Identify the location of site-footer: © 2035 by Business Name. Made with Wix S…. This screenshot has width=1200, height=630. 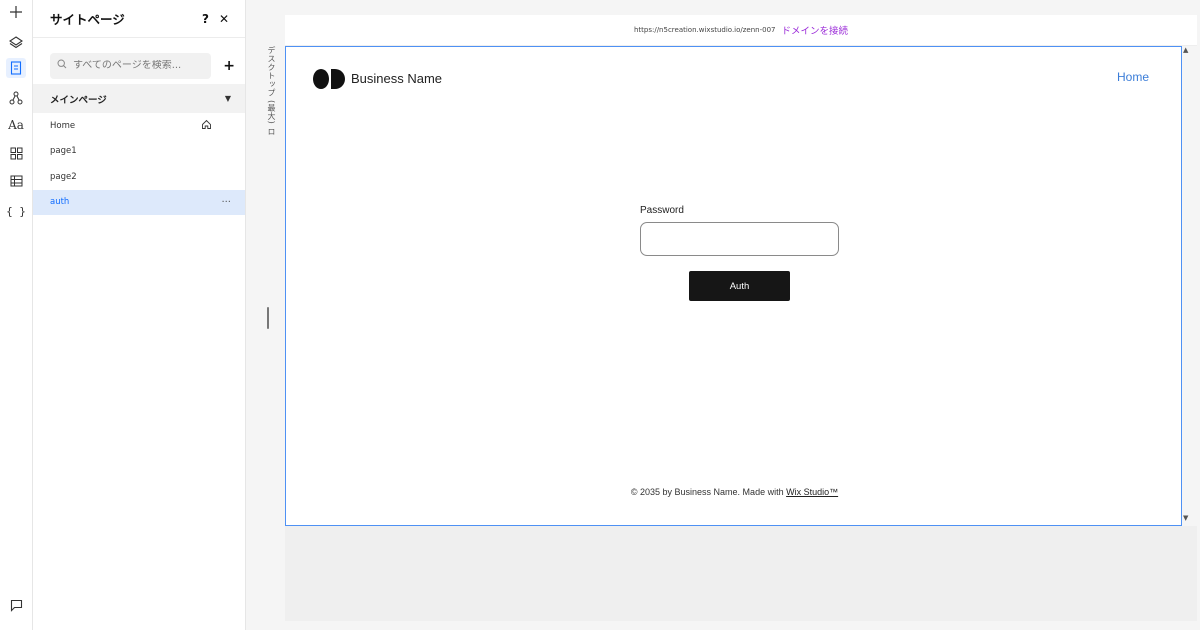
(734, 492).